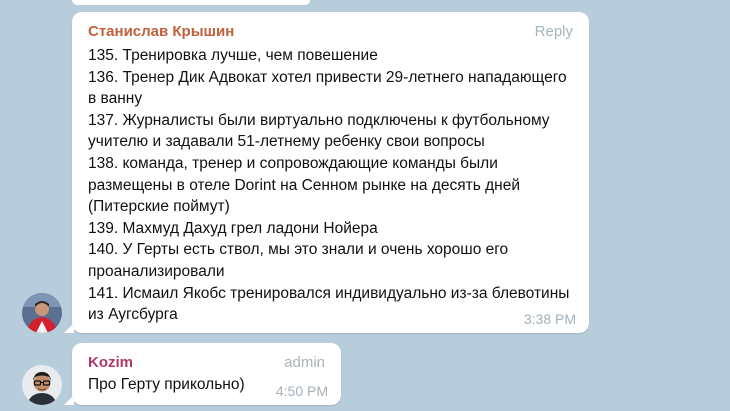 The width and height of the screenshot is (730, 411). Describe the element at coordinates (110, 362) in the screenshot. I see `sender-name: Kozim` at that location.